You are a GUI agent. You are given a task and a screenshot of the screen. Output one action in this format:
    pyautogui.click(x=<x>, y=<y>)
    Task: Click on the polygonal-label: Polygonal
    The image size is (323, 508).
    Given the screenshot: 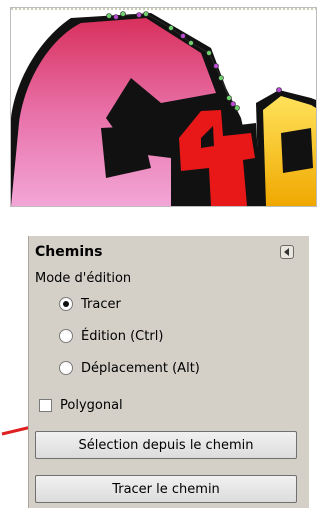 What is the action you would take?
    pyautogui.click(x=91, y=405)
    